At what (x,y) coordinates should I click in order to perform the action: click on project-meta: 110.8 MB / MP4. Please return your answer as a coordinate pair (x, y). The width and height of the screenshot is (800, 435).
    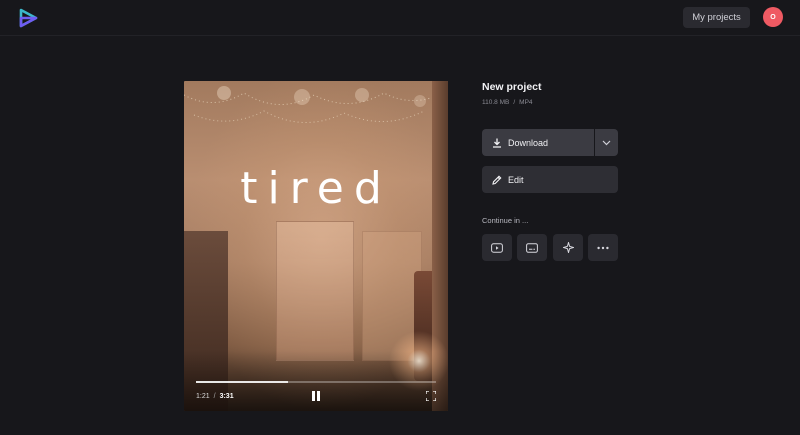
    Looking at the image, I should click on (550, 102).